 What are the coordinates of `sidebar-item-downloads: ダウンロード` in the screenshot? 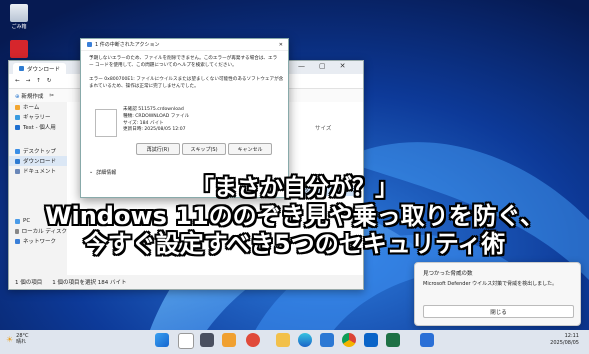 It's located at (38, 161).